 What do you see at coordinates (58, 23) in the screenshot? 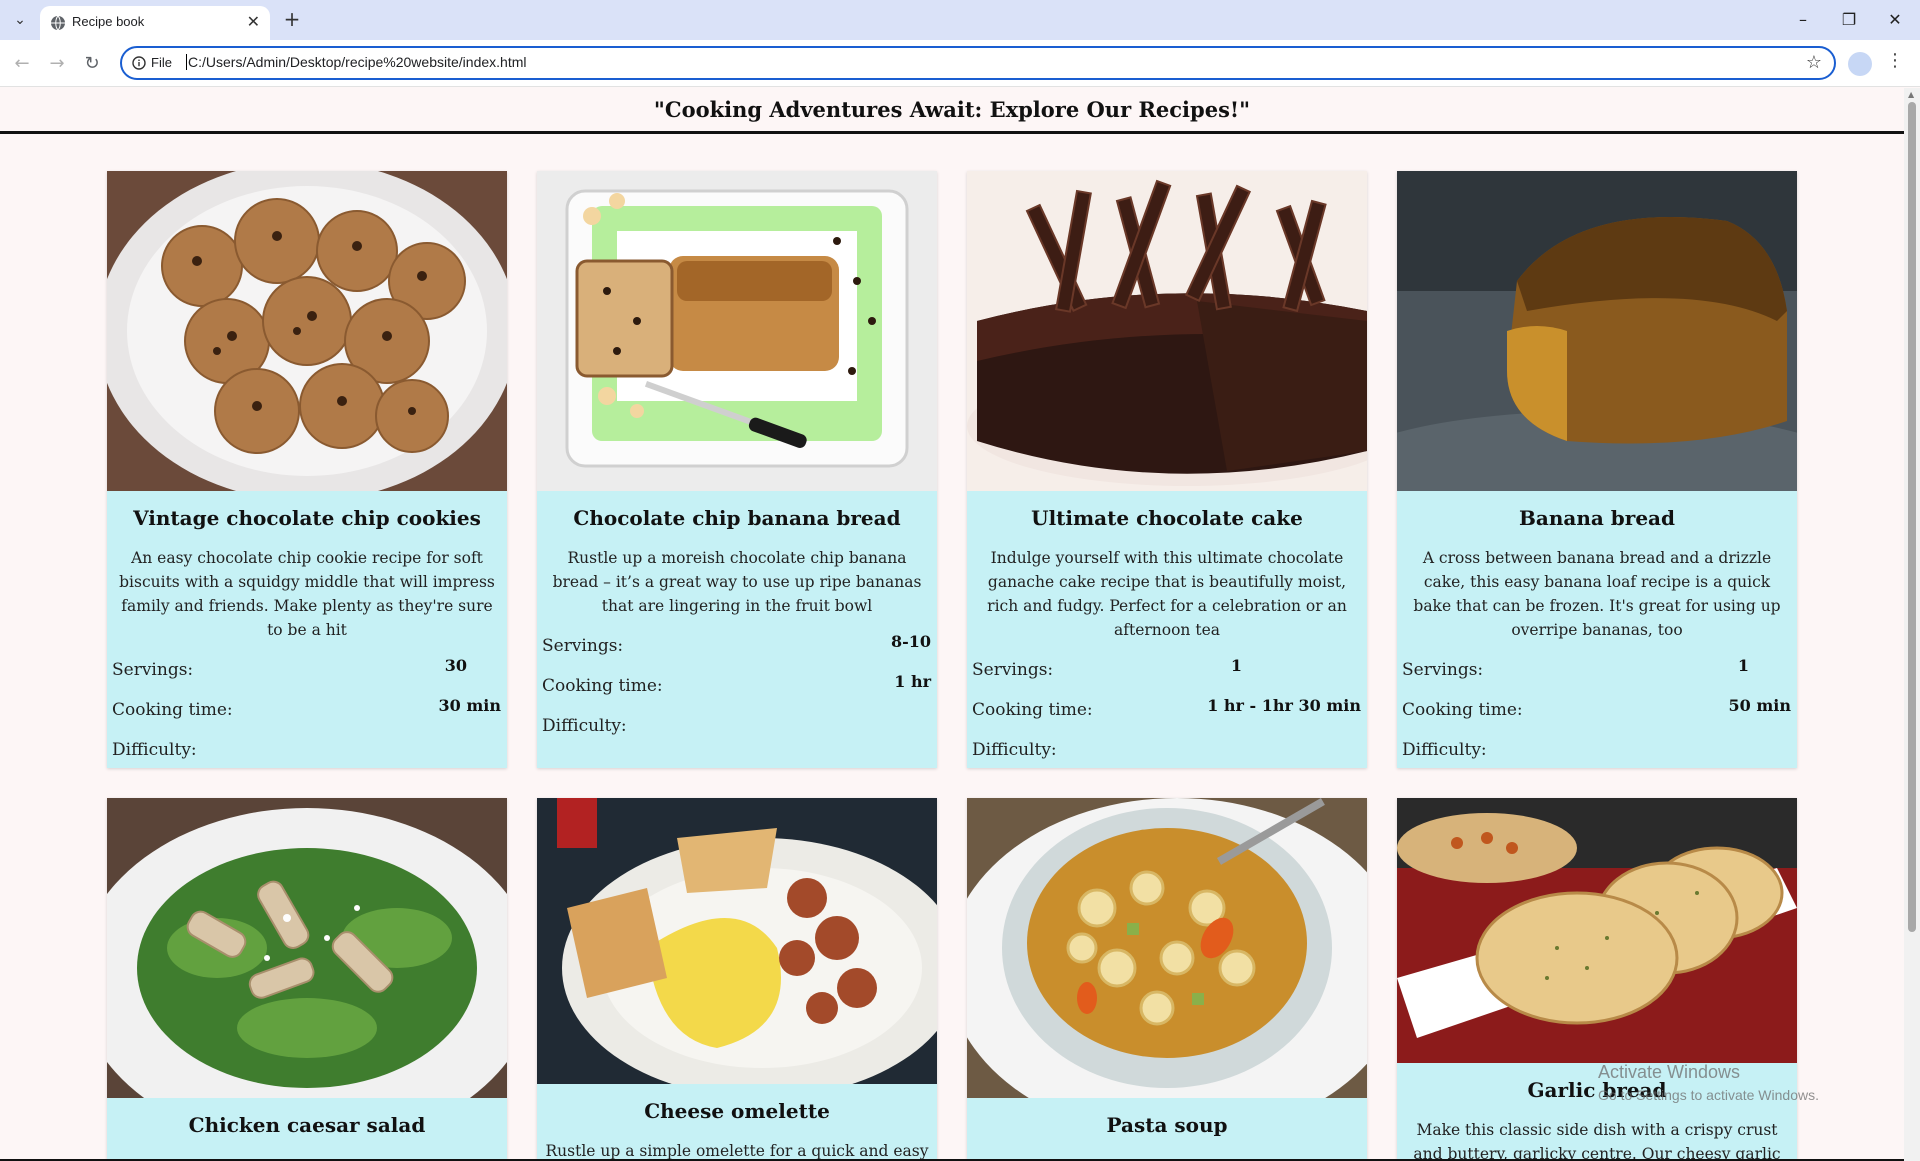
I see `globe-icon` at bounding box center [58, 23].